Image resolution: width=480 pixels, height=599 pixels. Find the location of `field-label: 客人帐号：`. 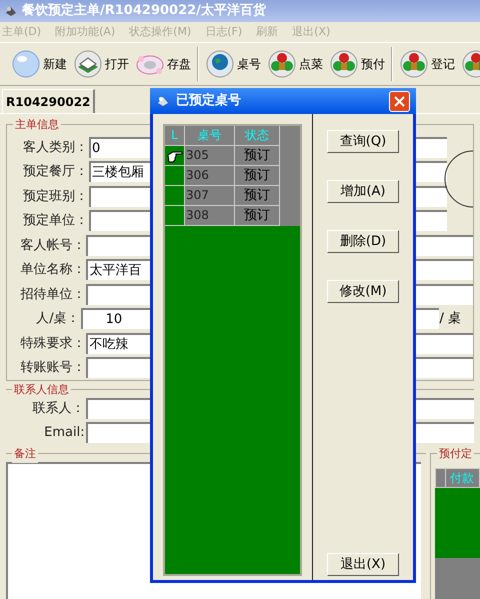

field-label: 客人帐号： is located at coordinates (52, 245).